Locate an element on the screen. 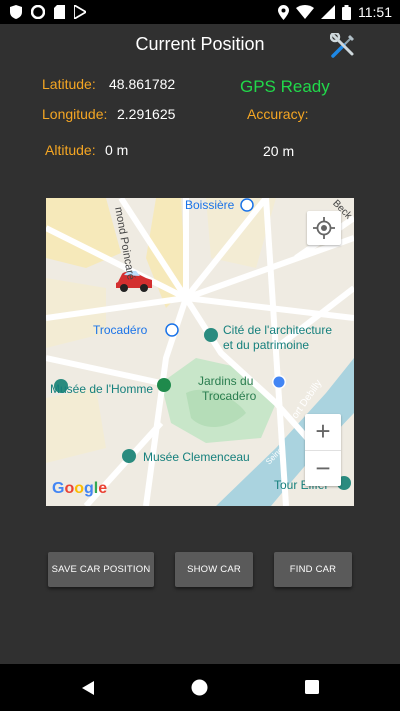 The image size is (400, 711). navigation-bar is located at coordinates (200, 687).